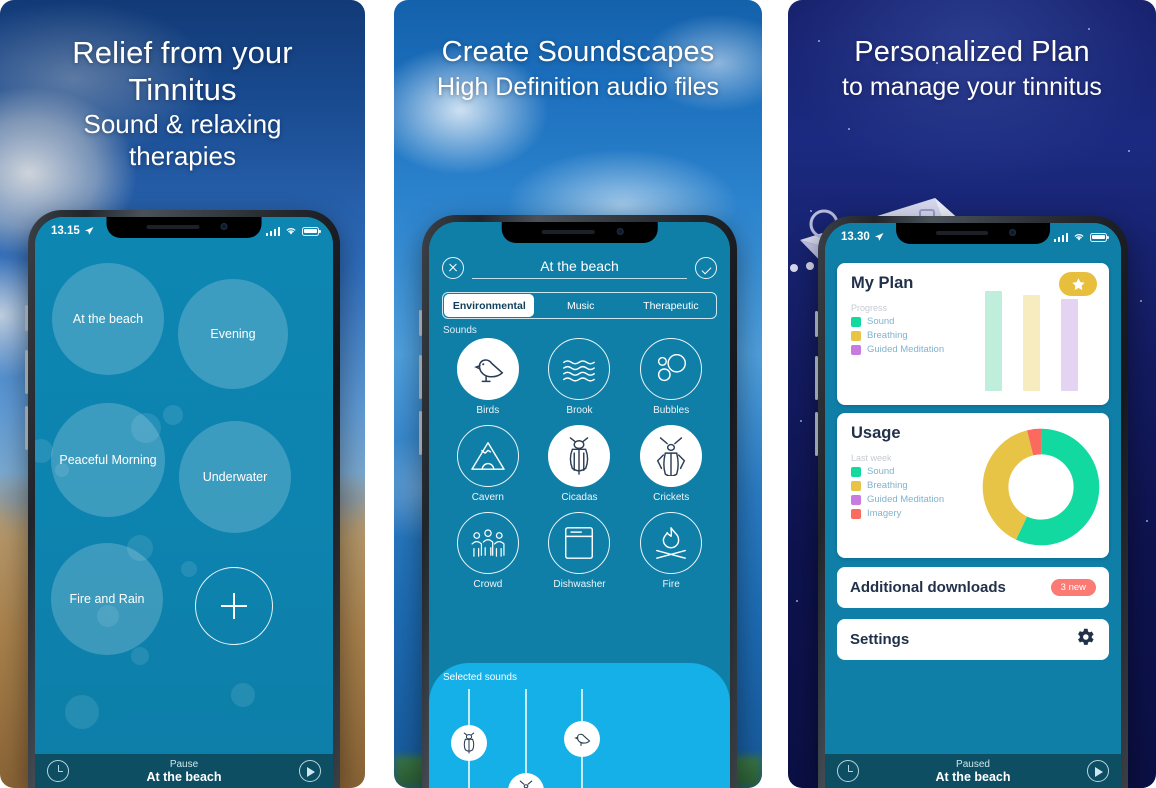 This screenshot has height=788, width=1156. I want to click on sound-cell-bubbles: Bubbles, so click(671, 377).